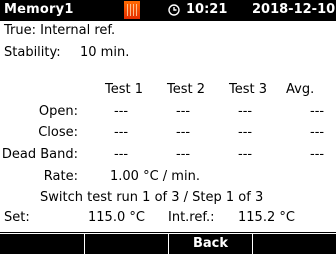  I want to click on column-header-avg: Avg., so click(300, 89).